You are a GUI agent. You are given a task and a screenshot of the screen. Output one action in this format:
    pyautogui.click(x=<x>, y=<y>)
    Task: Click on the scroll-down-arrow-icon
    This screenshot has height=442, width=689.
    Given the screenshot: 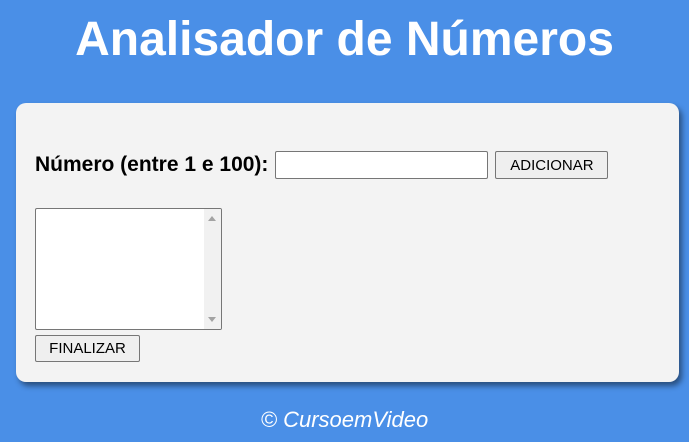 What is the action you would take?
    pyautogui.click(x=212, y=319)
    